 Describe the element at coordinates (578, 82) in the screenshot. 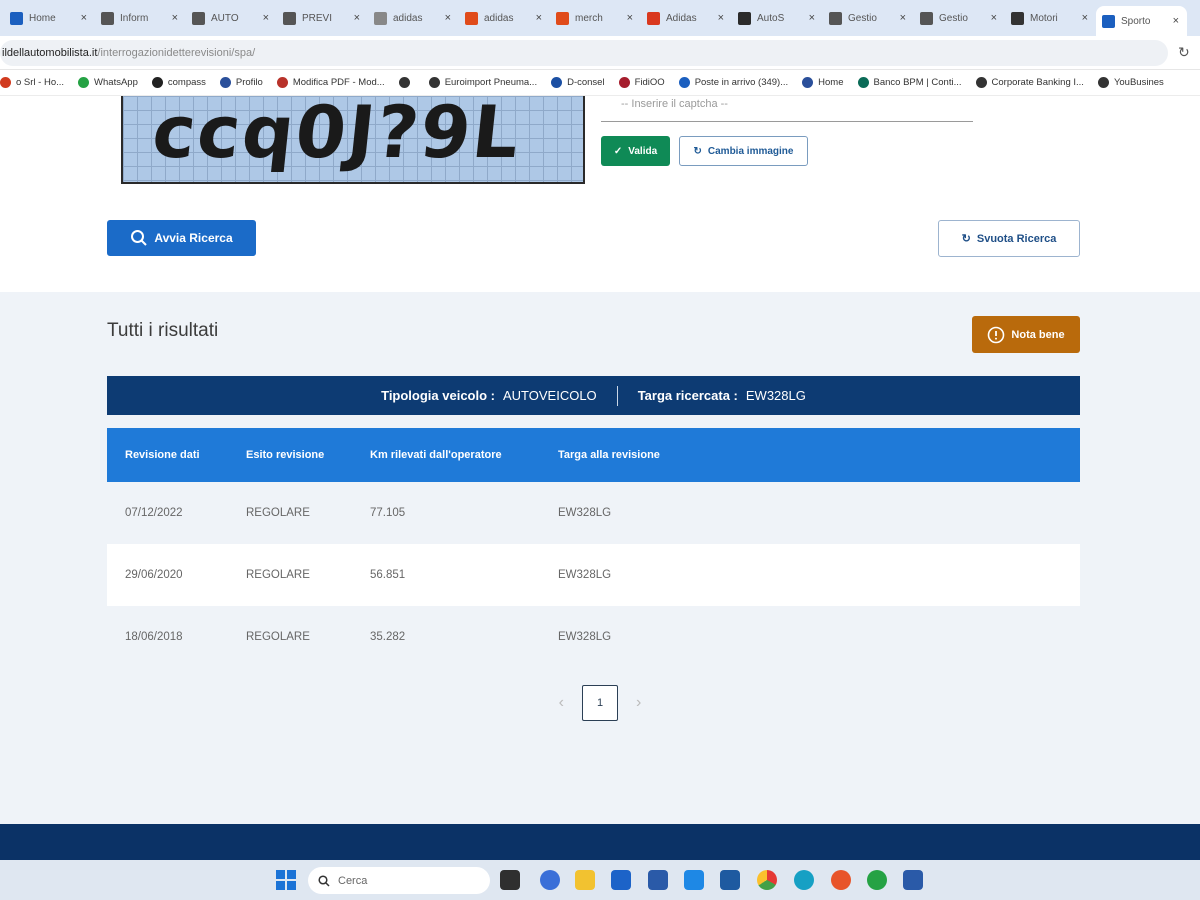

I see `bookmark-item: D-consel` at that location.